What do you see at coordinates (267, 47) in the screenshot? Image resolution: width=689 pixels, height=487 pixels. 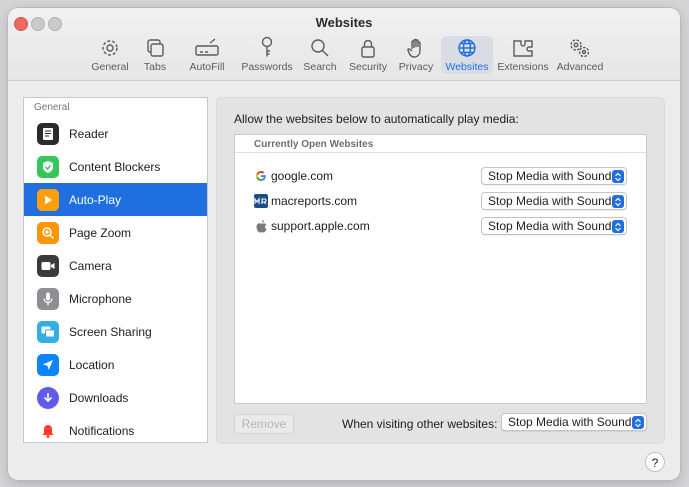 I see `key-icon` at bounding box center [267, 47].